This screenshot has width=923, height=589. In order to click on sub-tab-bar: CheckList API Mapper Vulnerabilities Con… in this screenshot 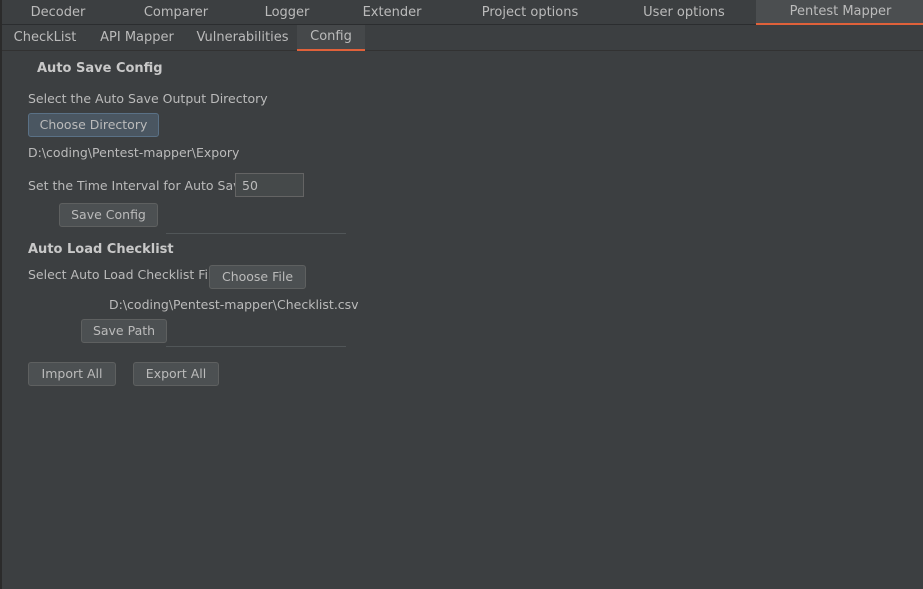, I will do `click(462, 38)`.